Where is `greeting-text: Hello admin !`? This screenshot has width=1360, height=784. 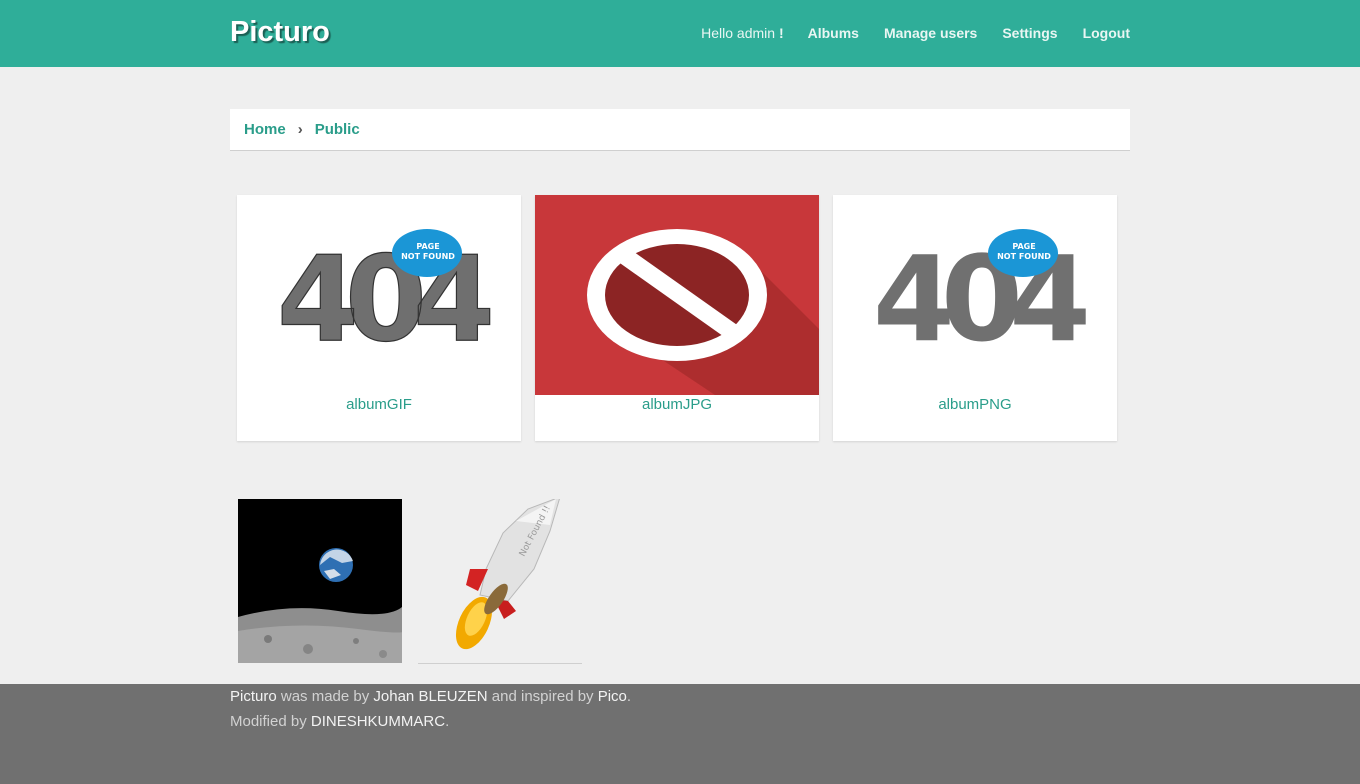 greeting-text: Hello admin ! is located at coordinates (742, 33).